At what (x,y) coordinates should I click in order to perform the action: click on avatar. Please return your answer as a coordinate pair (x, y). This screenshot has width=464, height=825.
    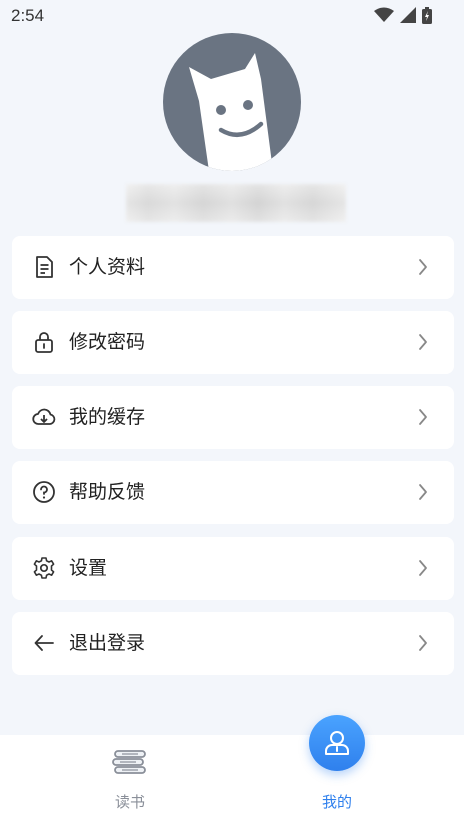
    Looking at the image, I should click on (232, 102).